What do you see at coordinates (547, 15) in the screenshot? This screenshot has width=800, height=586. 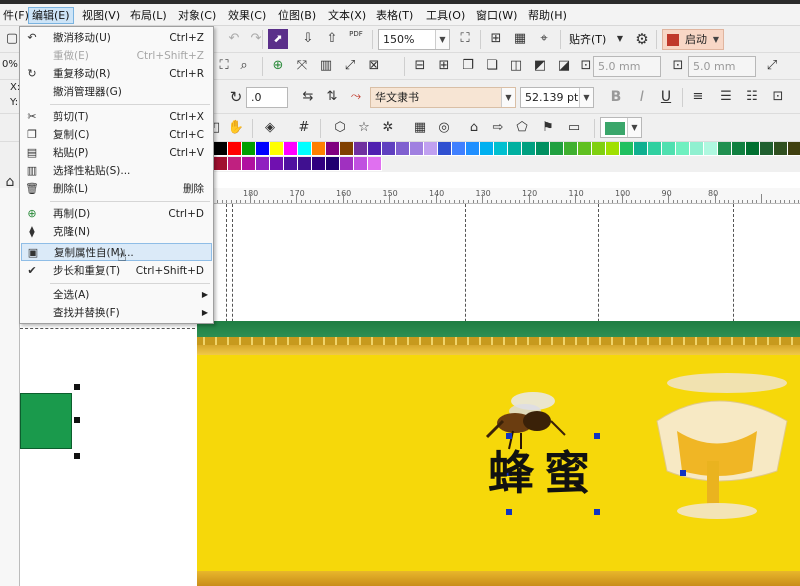 I see `menu-help: 帮助(H)` at bounding box center [547, 15].